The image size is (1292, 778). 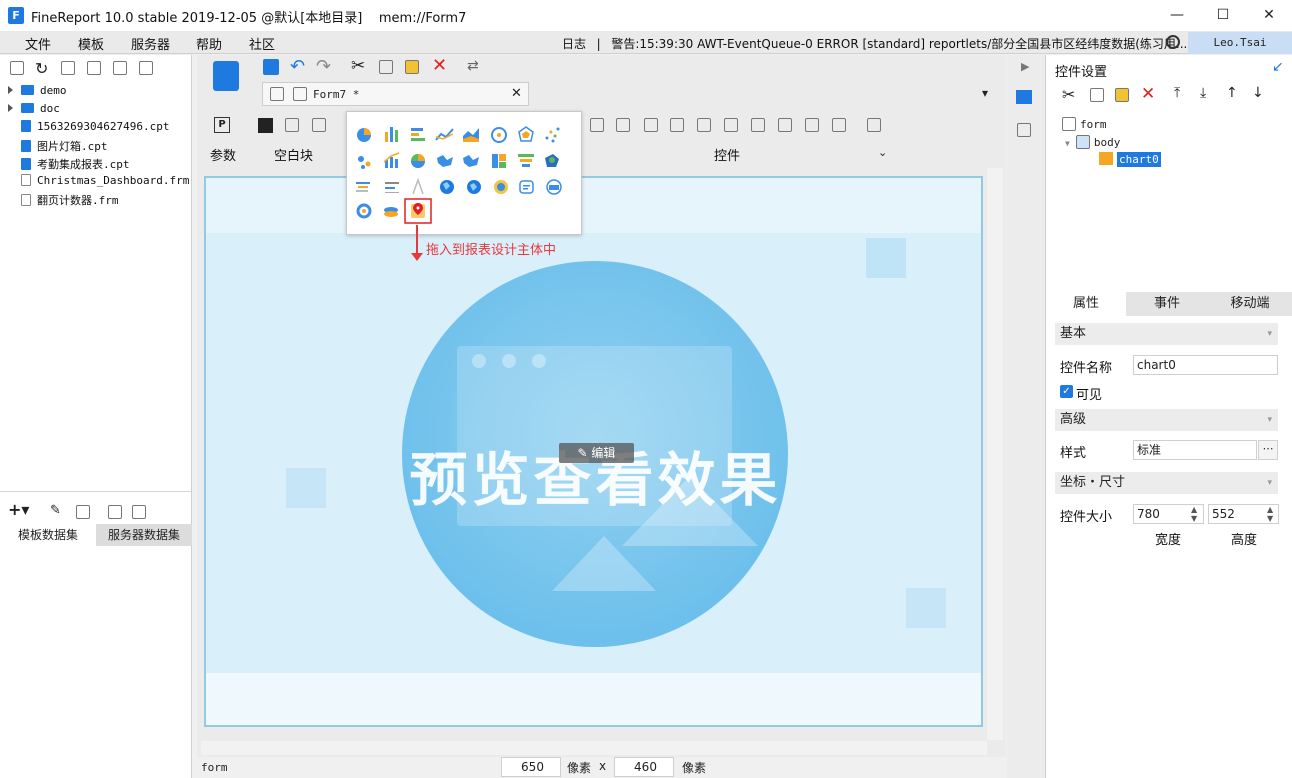 I want to click on tab-close-icon: ✕, so click(x=516, y=93).